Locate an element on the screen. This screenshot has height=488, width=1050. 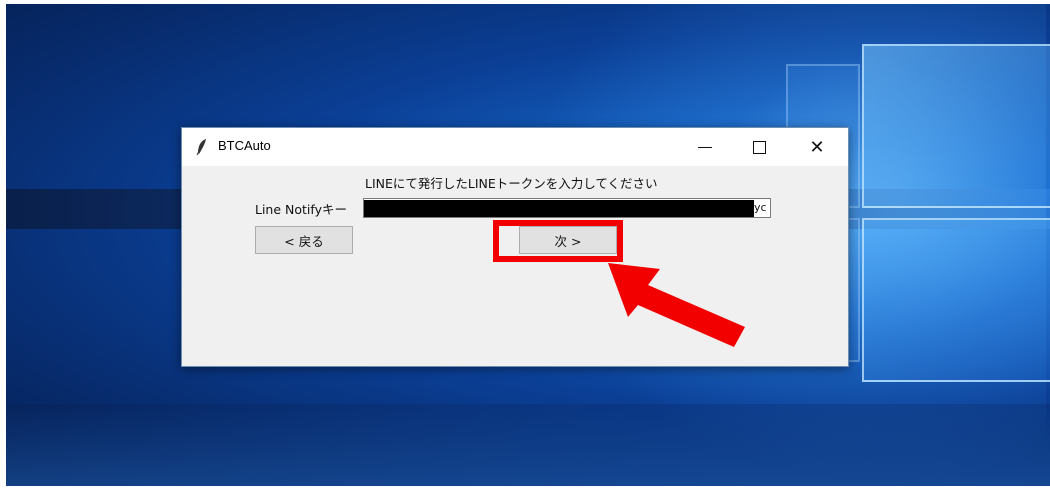
title-bar: BTCAuto ✕ is located at coordinates (515, 147).